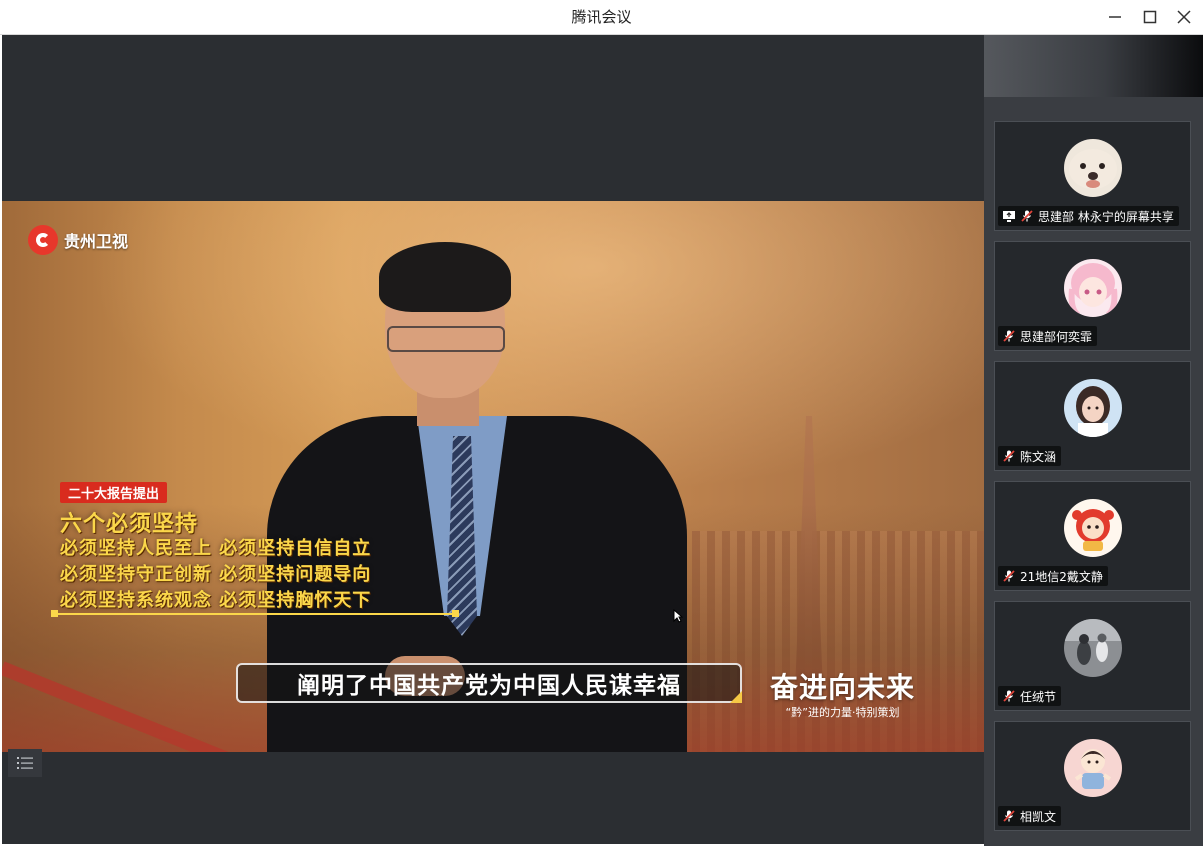  Describe the element at coordinates (1106, 216) in the screenshot. I see `participant-name: 思建部 林永宁的屏幕共享` at that location.